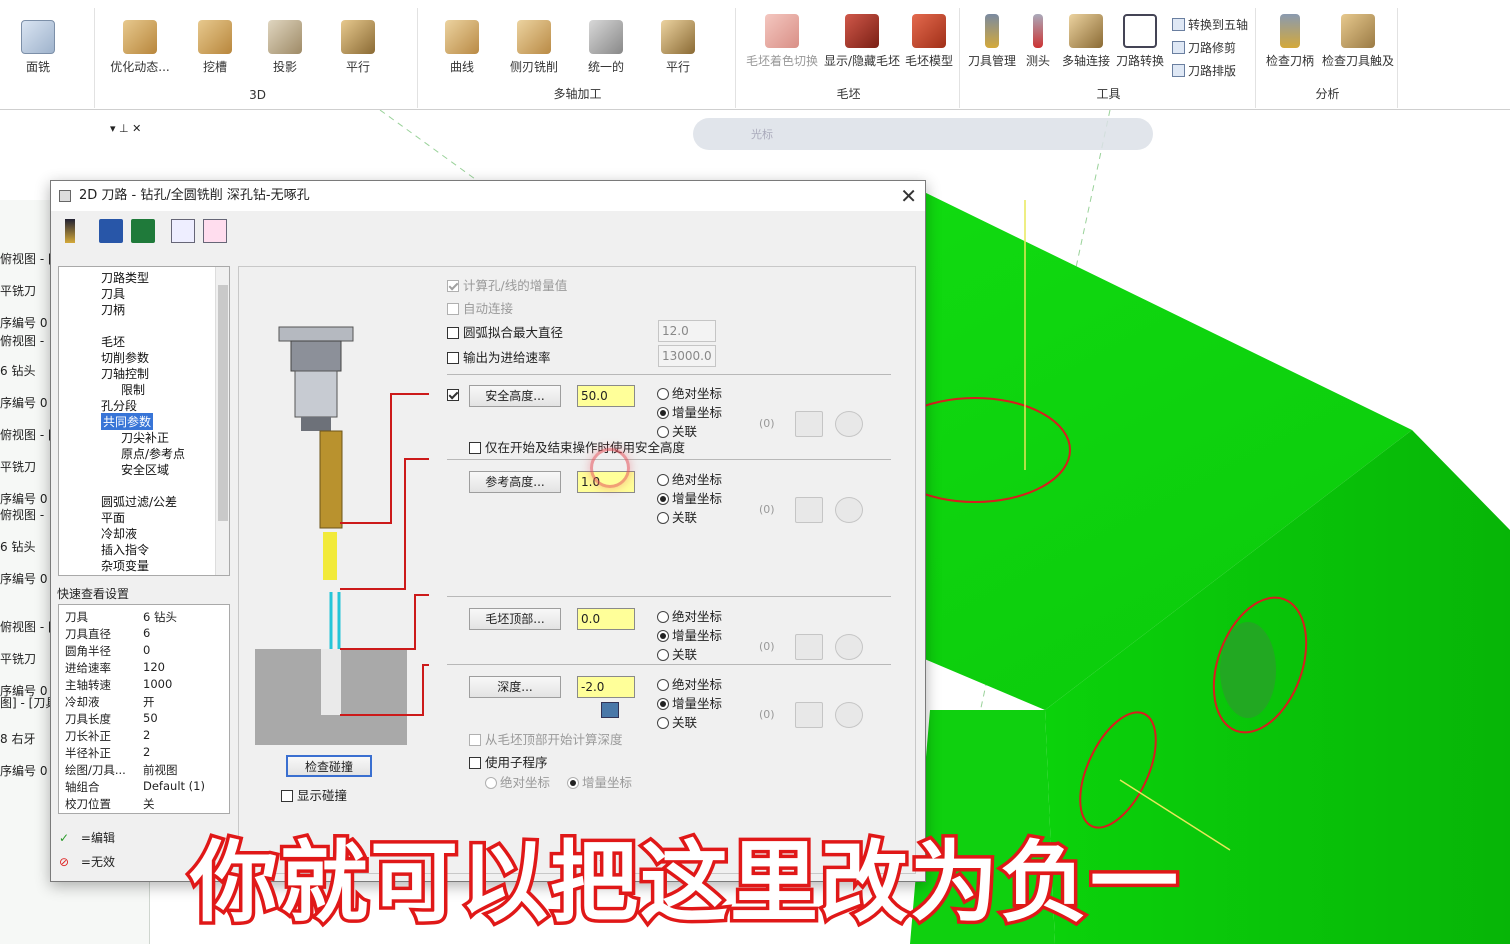 The width and height of the screenshot is (1510, 944). What do you see at coordinates (125, 565) in the screenshot?
I see `tree-item: 杂项变量` at bounding box center [125, 565].